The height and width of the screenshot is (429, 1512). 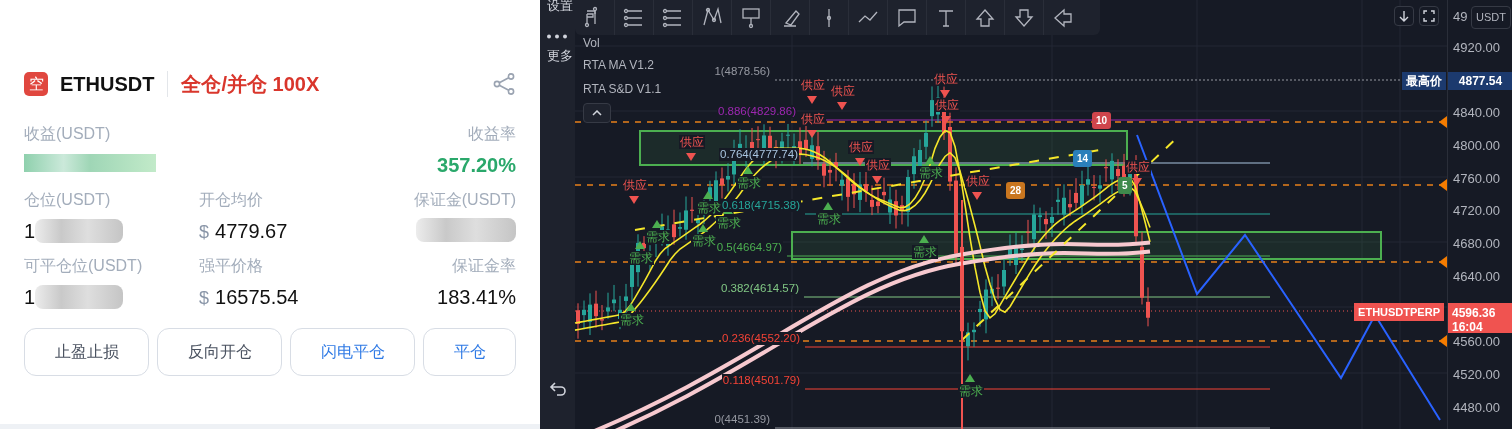 What do you see at coordinates (1476, 342) in the screenshot?
I see `price-tick: 4560.00` at bounding box center [1476, 342].